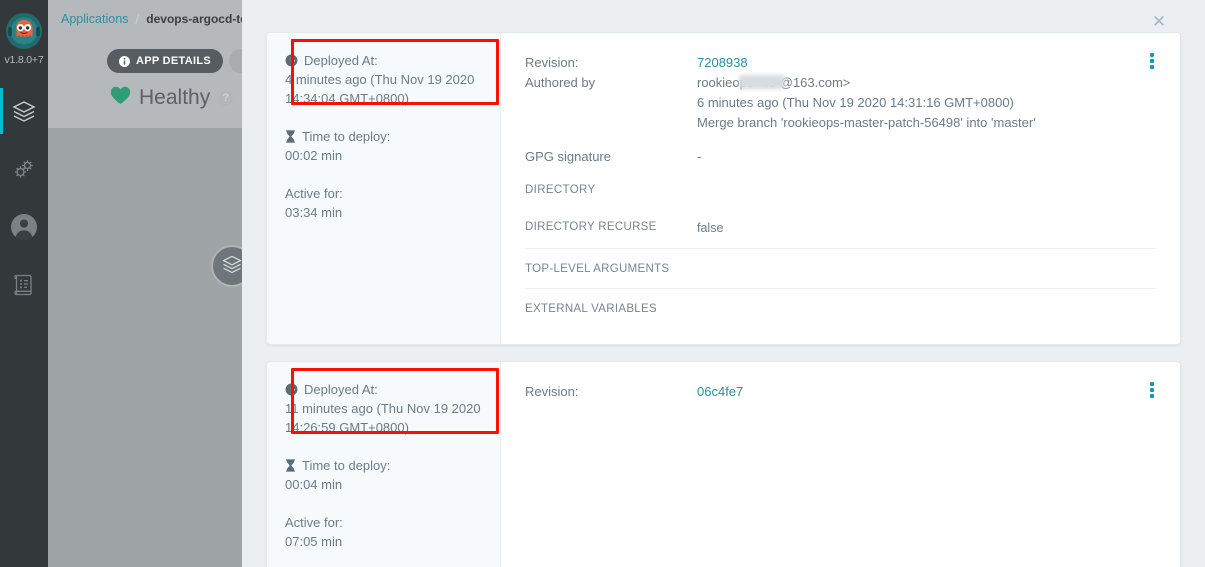  What do you see at coordinates (560, 190) in the screenshot?
I see `section-header-directory: DIRECTORY` at bounding box center [560, 190].